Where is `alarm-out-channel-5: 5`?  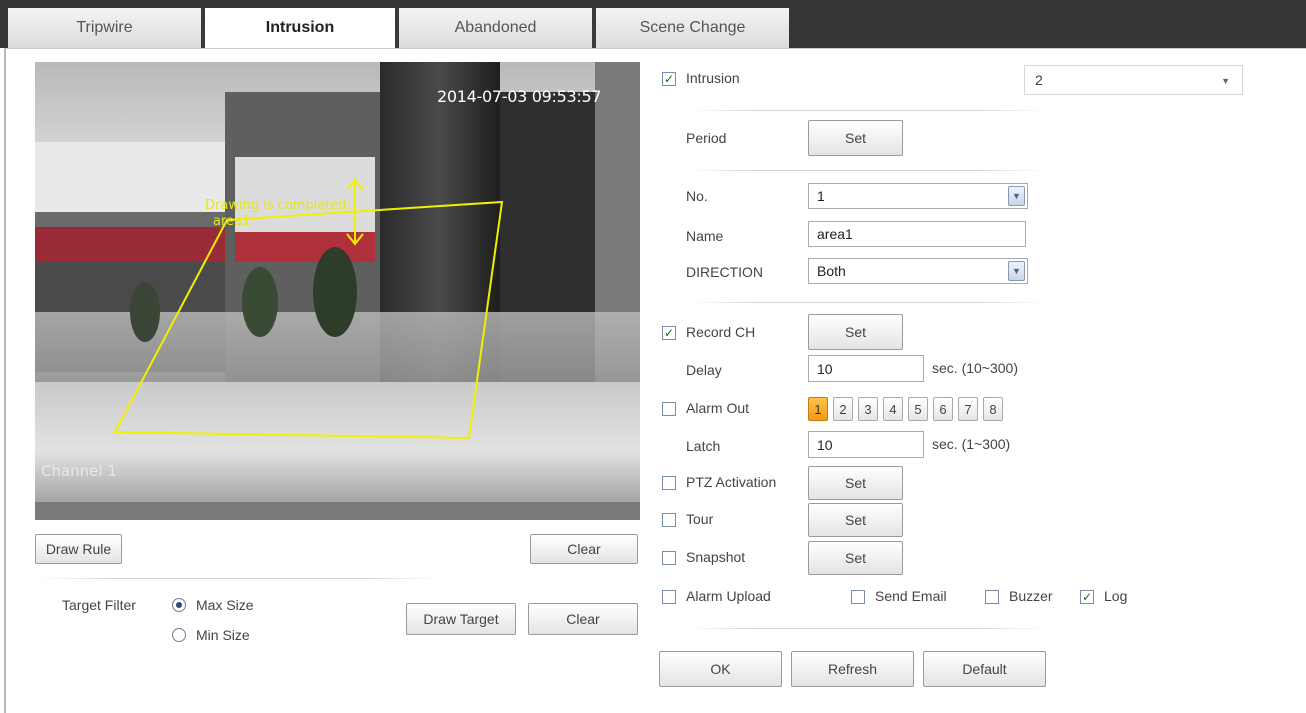
alarm-out-channel-5: 5 is located at coordinates (918, 409).